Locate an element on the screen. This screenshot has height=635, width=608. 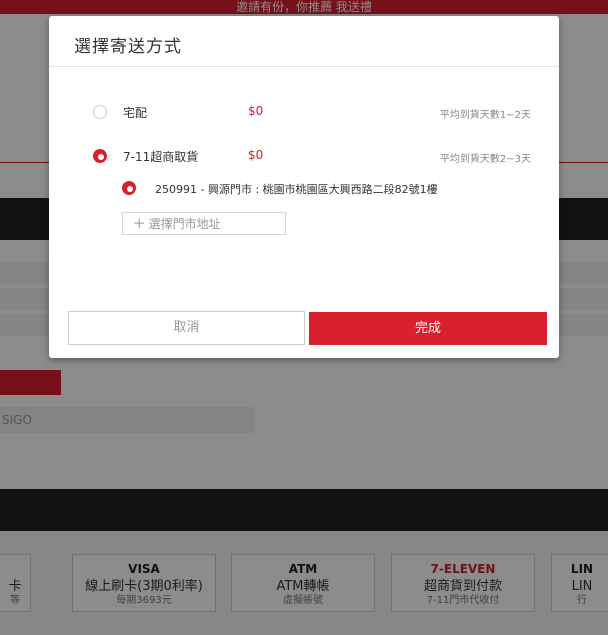
plus-icon: + is located at coordinates (139, 223).